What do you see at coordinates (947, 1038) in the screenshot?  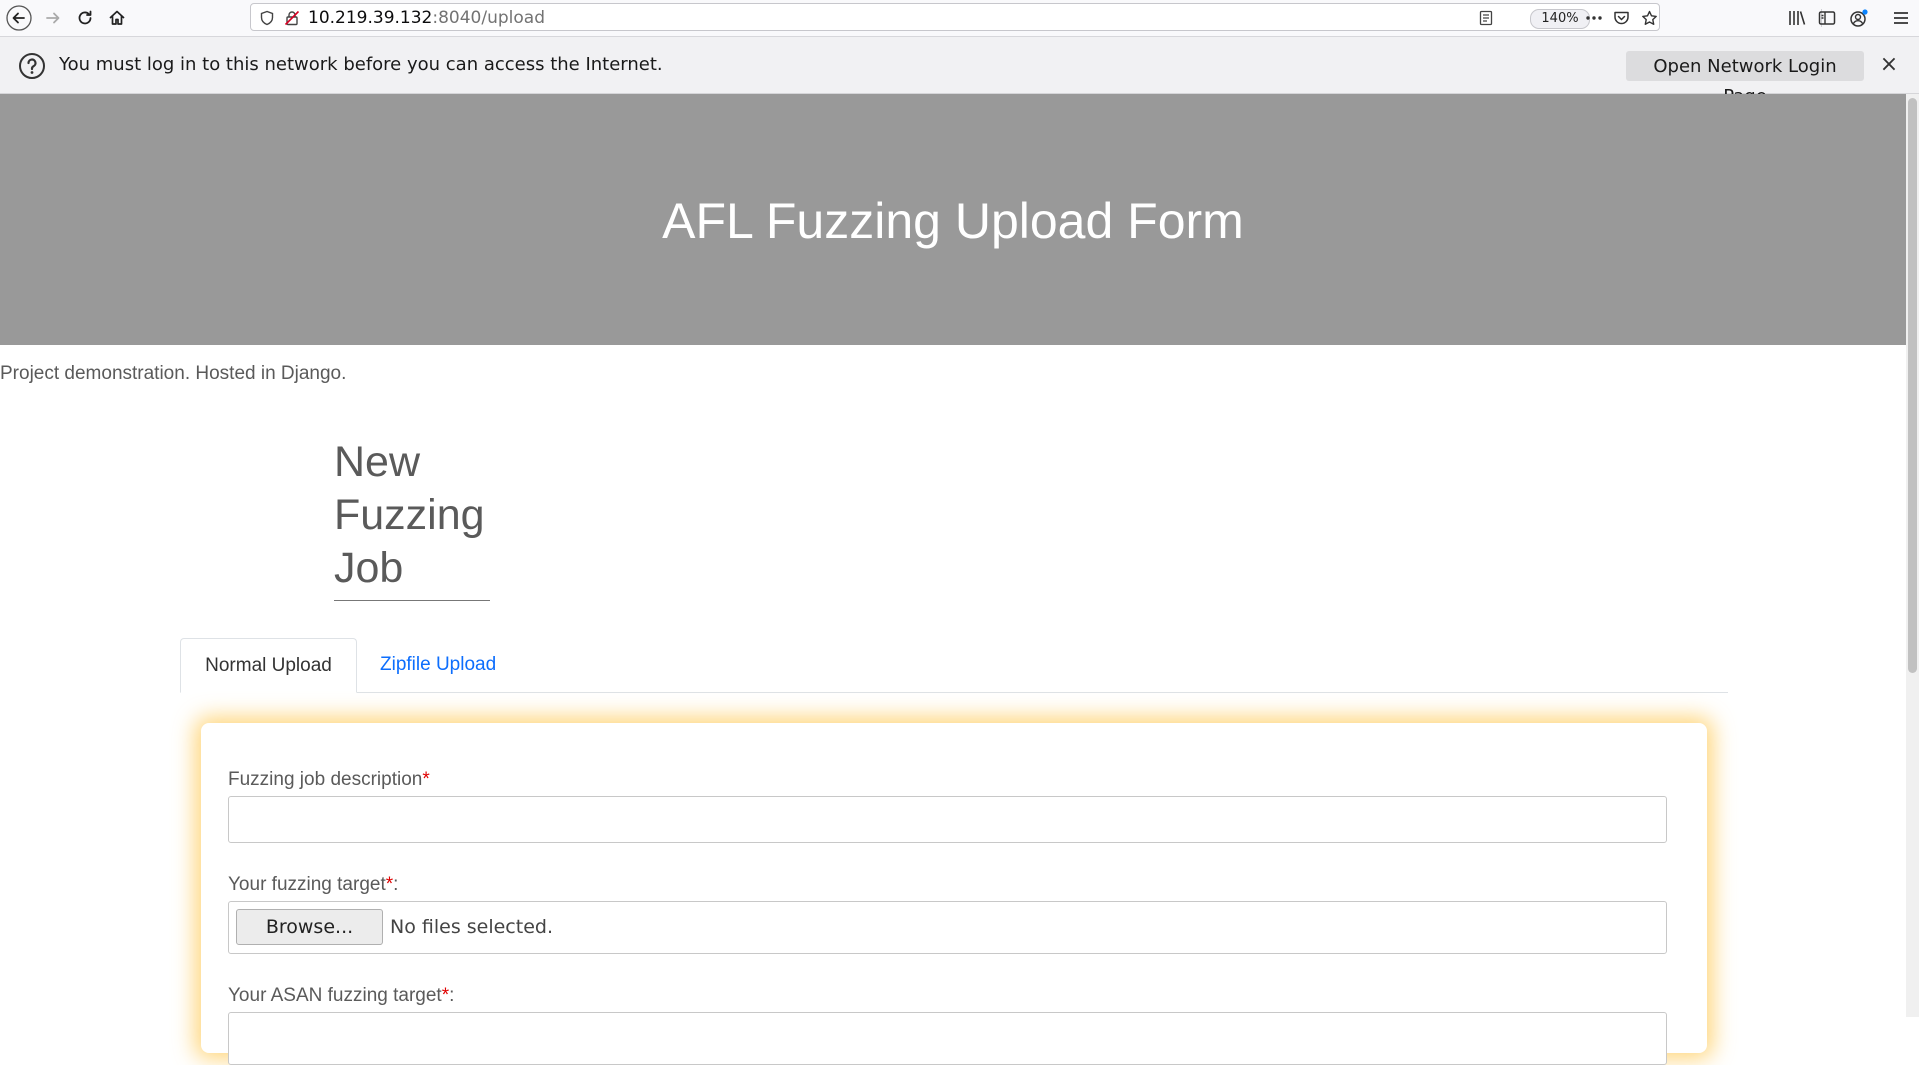 I see `asan-target-file-input` at bounding box center [947, 1038].